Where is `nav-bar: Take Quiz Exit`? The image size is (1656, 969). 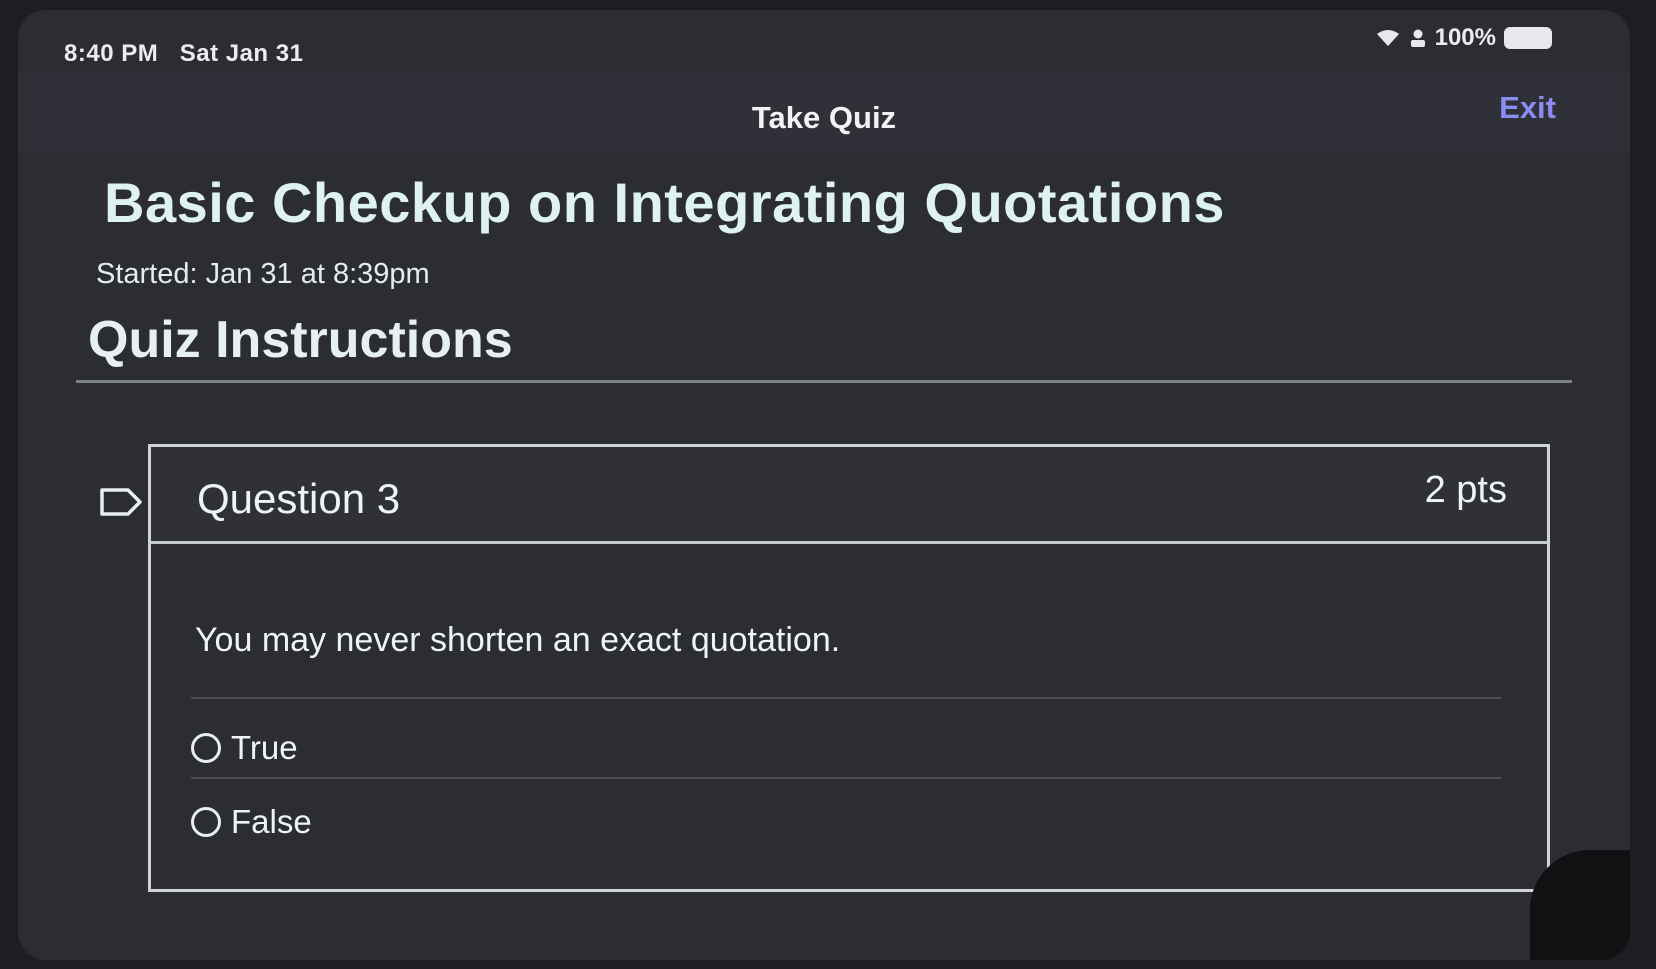
nav-bar: Take Quiz Exit is located at coordinates (824, 112).